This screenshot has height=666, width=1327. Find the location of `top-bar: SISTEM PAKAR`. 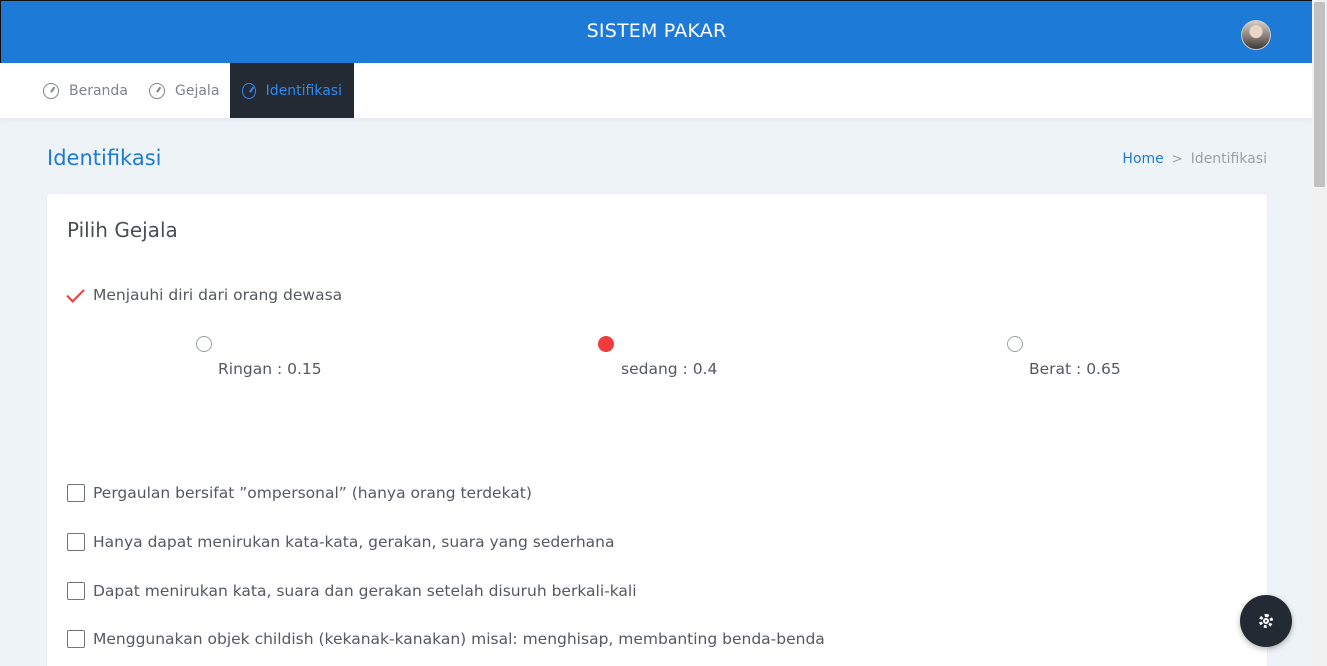

top-bar: SISTEM PAKAR is located at coordinates (656, 31).